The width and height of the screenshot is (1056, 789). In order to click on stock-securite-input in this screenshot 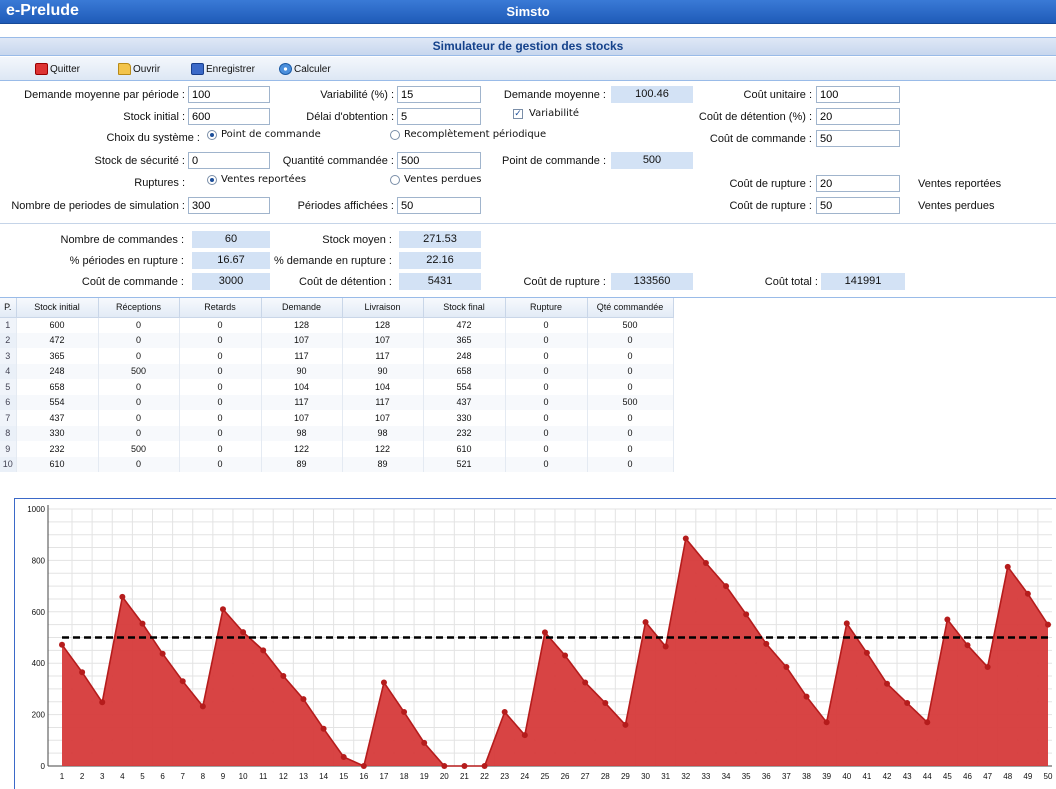, I will do `click(229, 160)`.